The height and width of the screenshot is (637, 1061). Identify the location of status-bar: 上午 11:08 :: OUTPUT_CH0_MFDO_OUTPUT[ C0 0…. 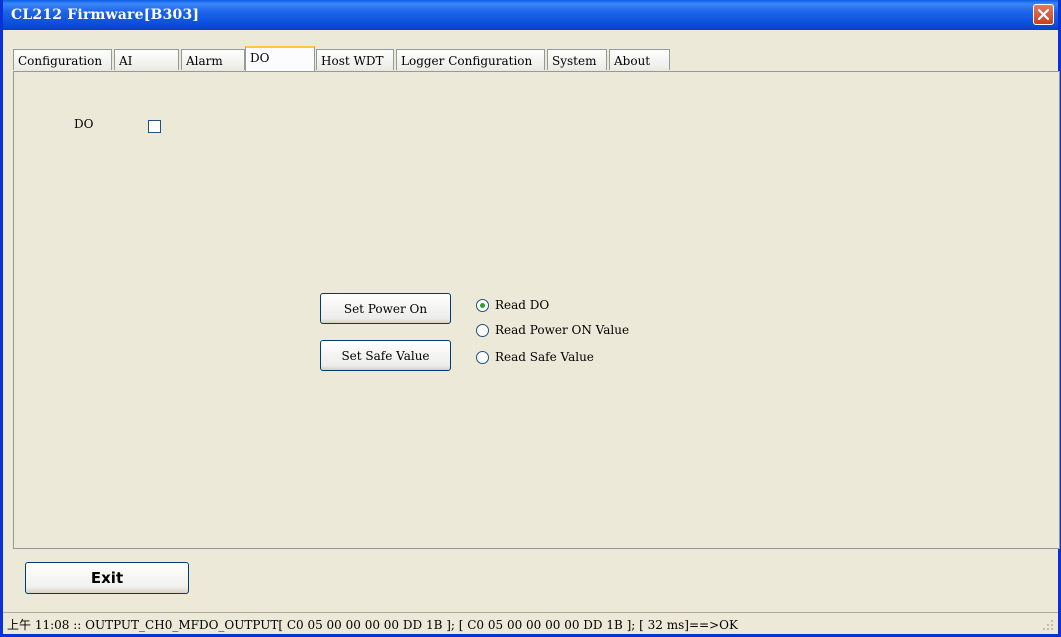
(530, 623).